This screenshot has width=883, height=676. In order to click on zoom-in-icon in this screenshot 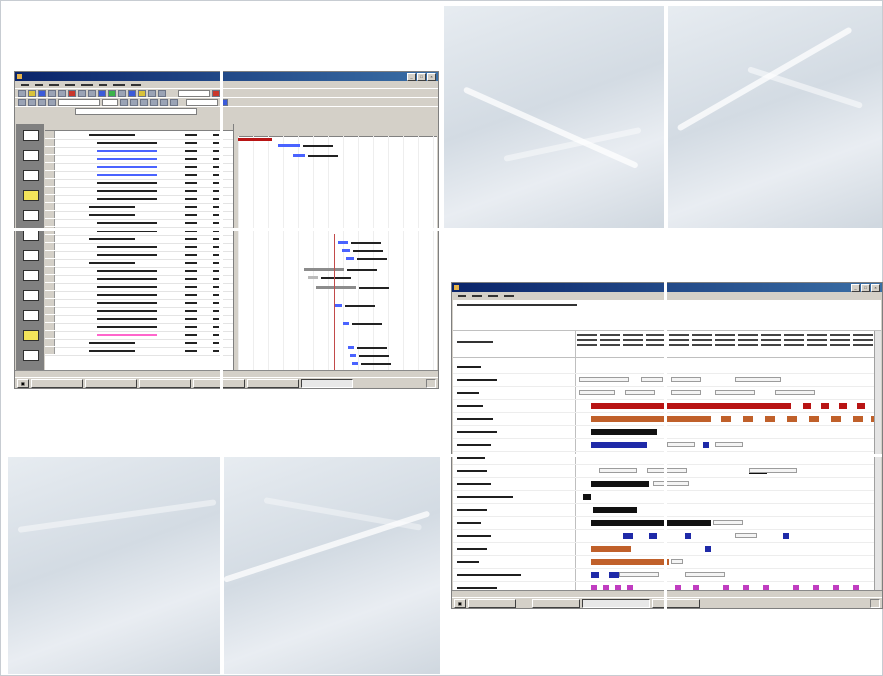, I will do `click(152, 93)`.